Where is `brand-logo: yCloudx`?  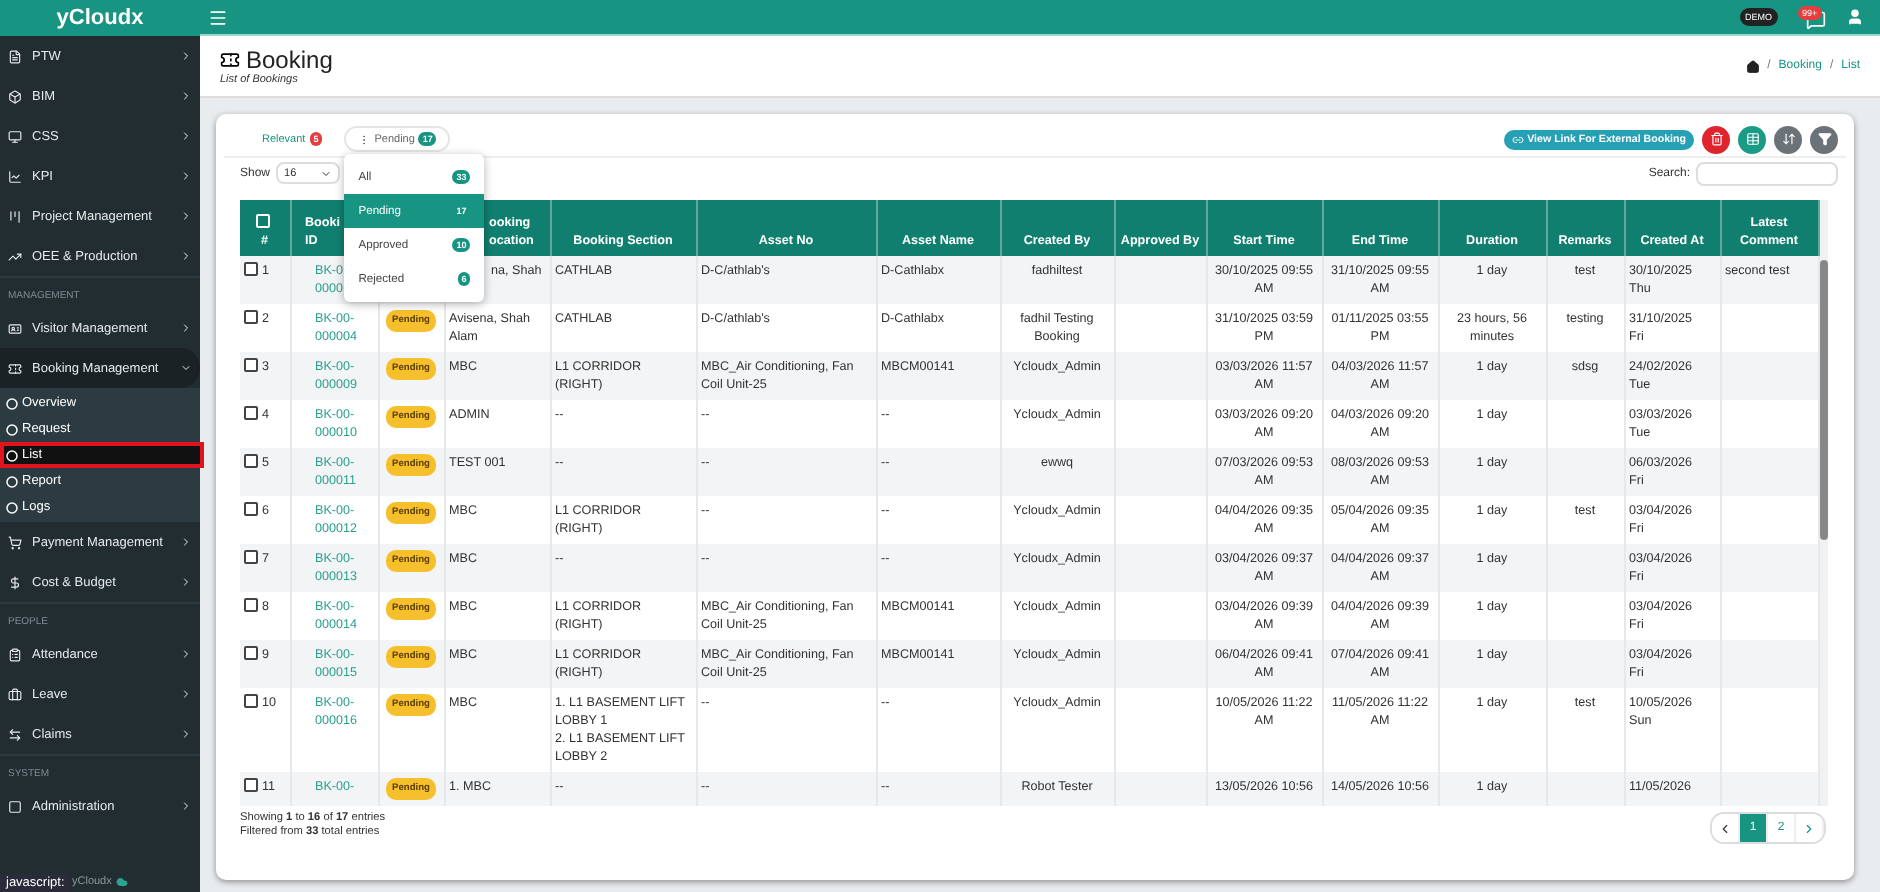
brand-logo: yCloudx is located at coordinates (100, 18).